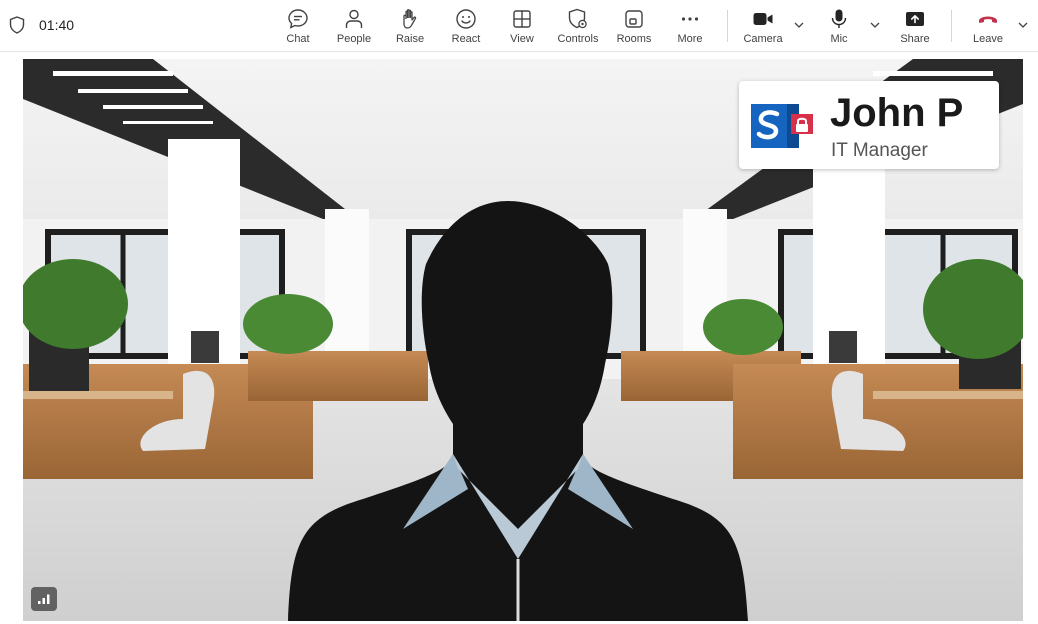 Image resolution: width=1038 pixels, height=624 pixels. I want to click on rooms-icon, so click(634, 19).